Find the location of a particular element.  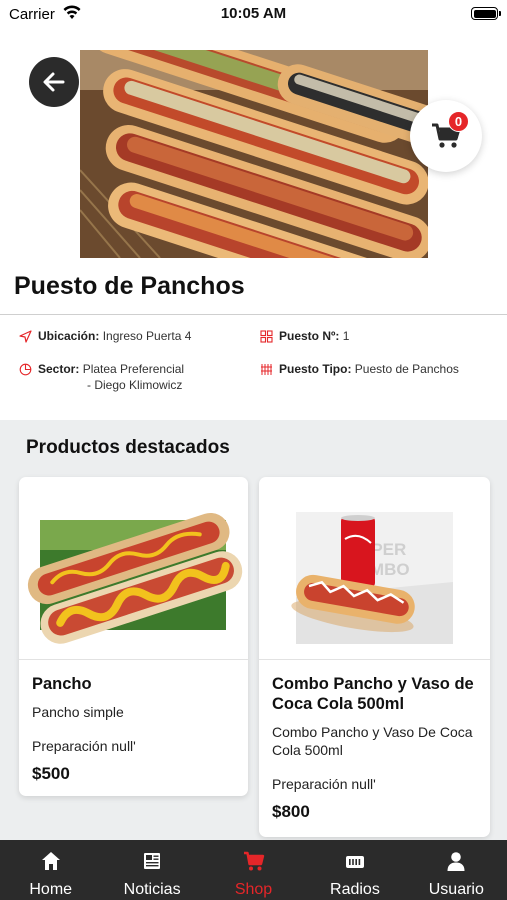

pie-chart-icon is located at coordinates (25, 369).